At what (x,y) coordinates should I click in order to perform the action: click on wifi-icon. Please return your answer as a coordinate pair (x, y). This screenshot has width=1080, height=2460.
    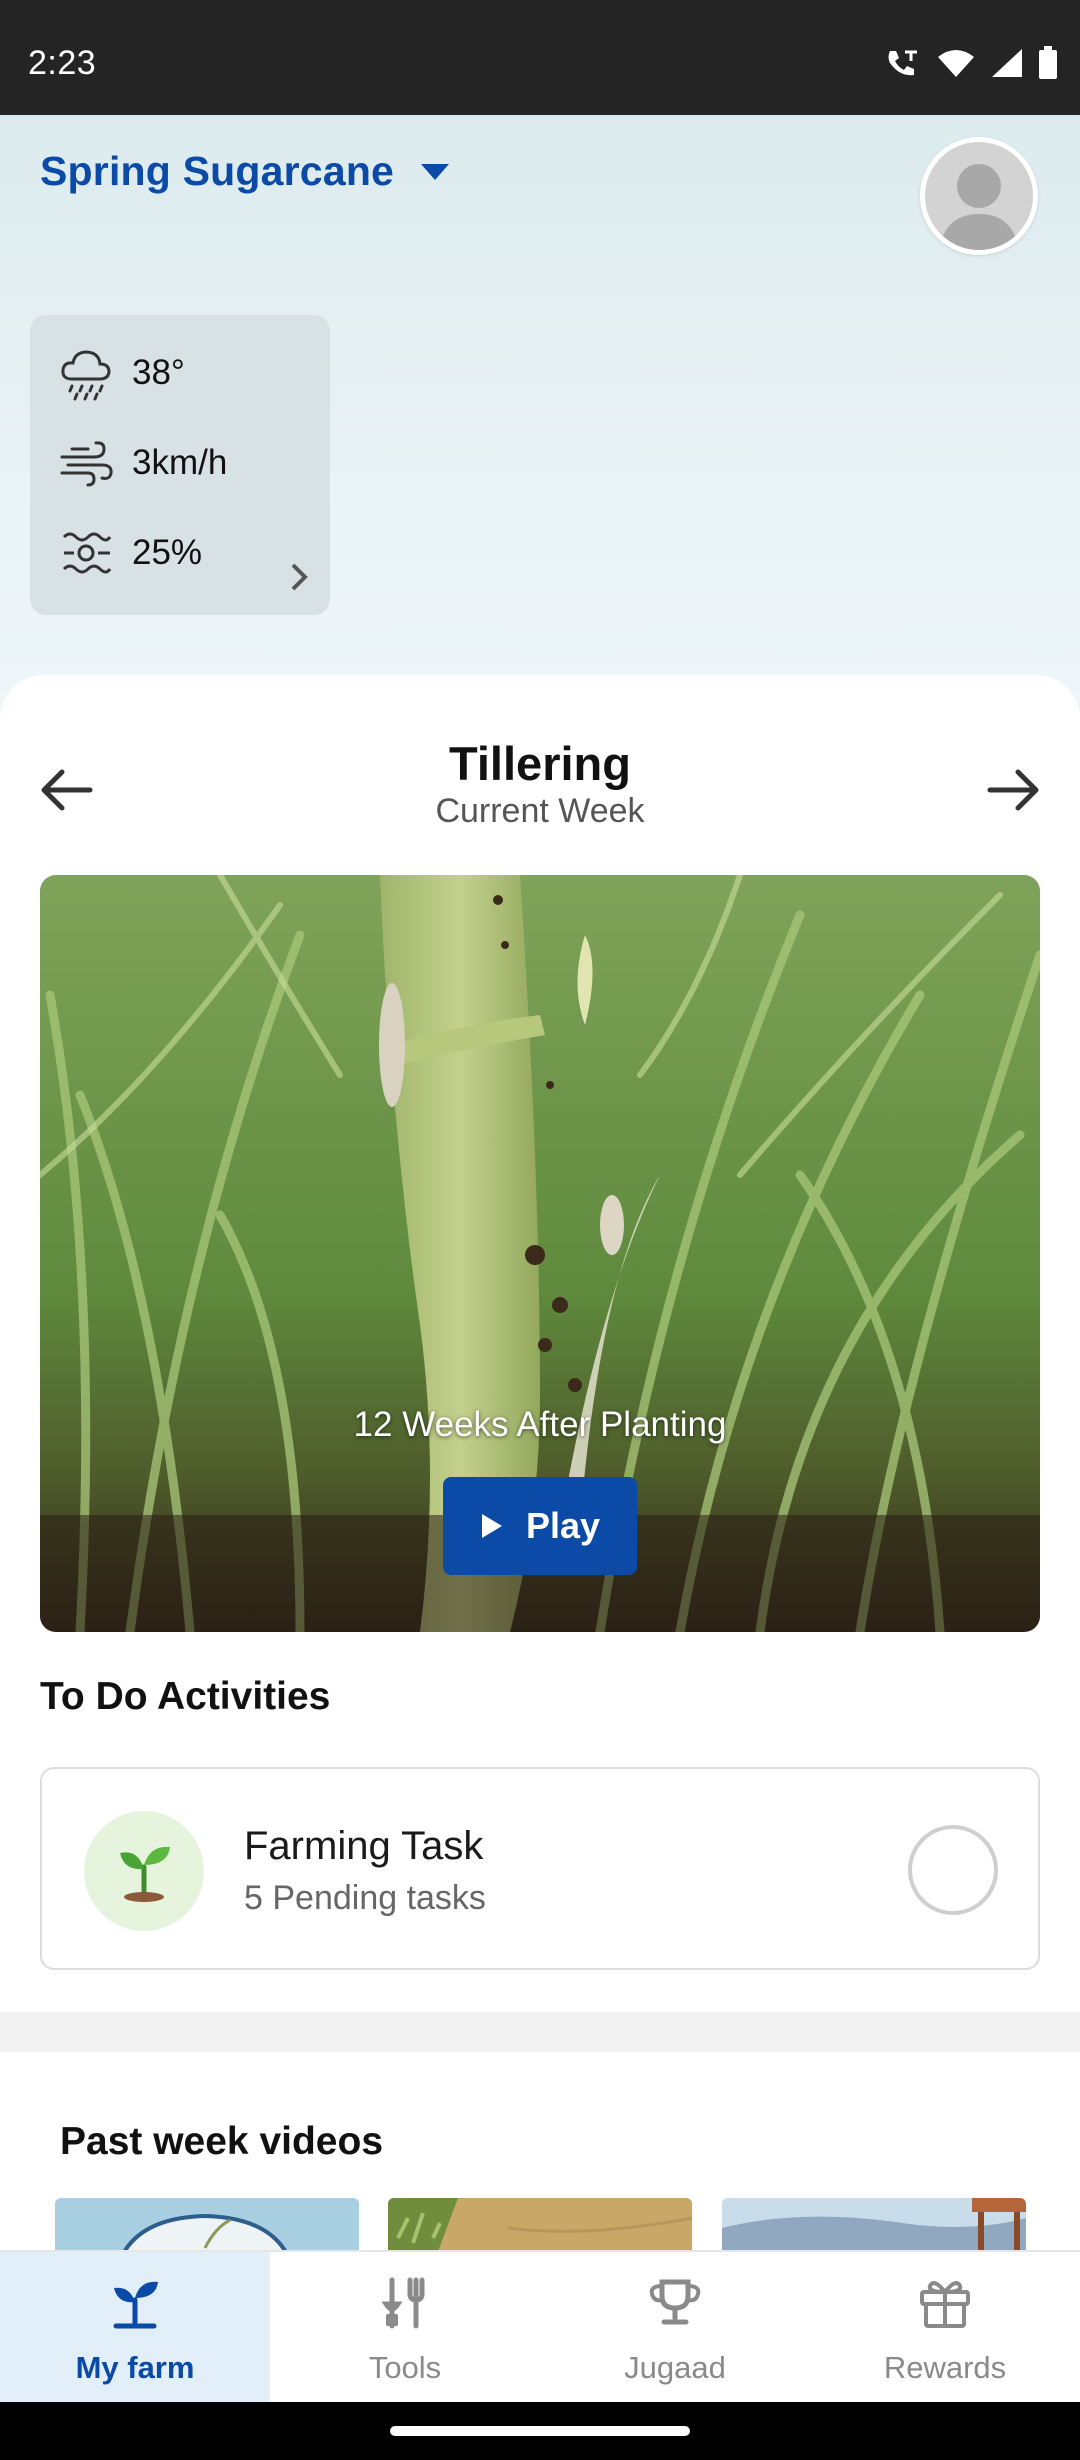
    Looking at the image, I should click on (956, 63).